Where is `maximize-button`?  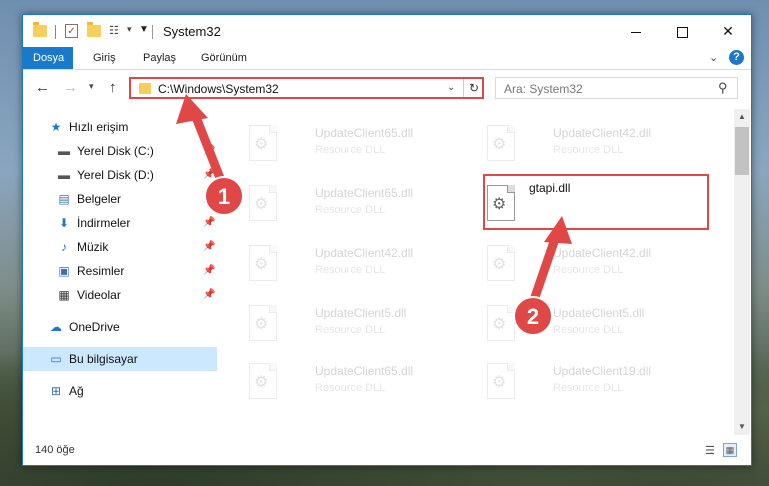 maximize-button is located at coordinates (682, 31).